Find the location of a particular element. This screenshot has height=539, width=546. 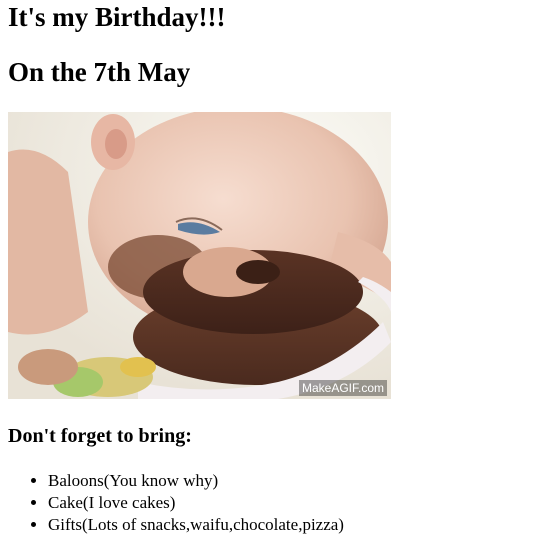

page-title: It's my Birthday!!! is located at coordinates (117, 17).